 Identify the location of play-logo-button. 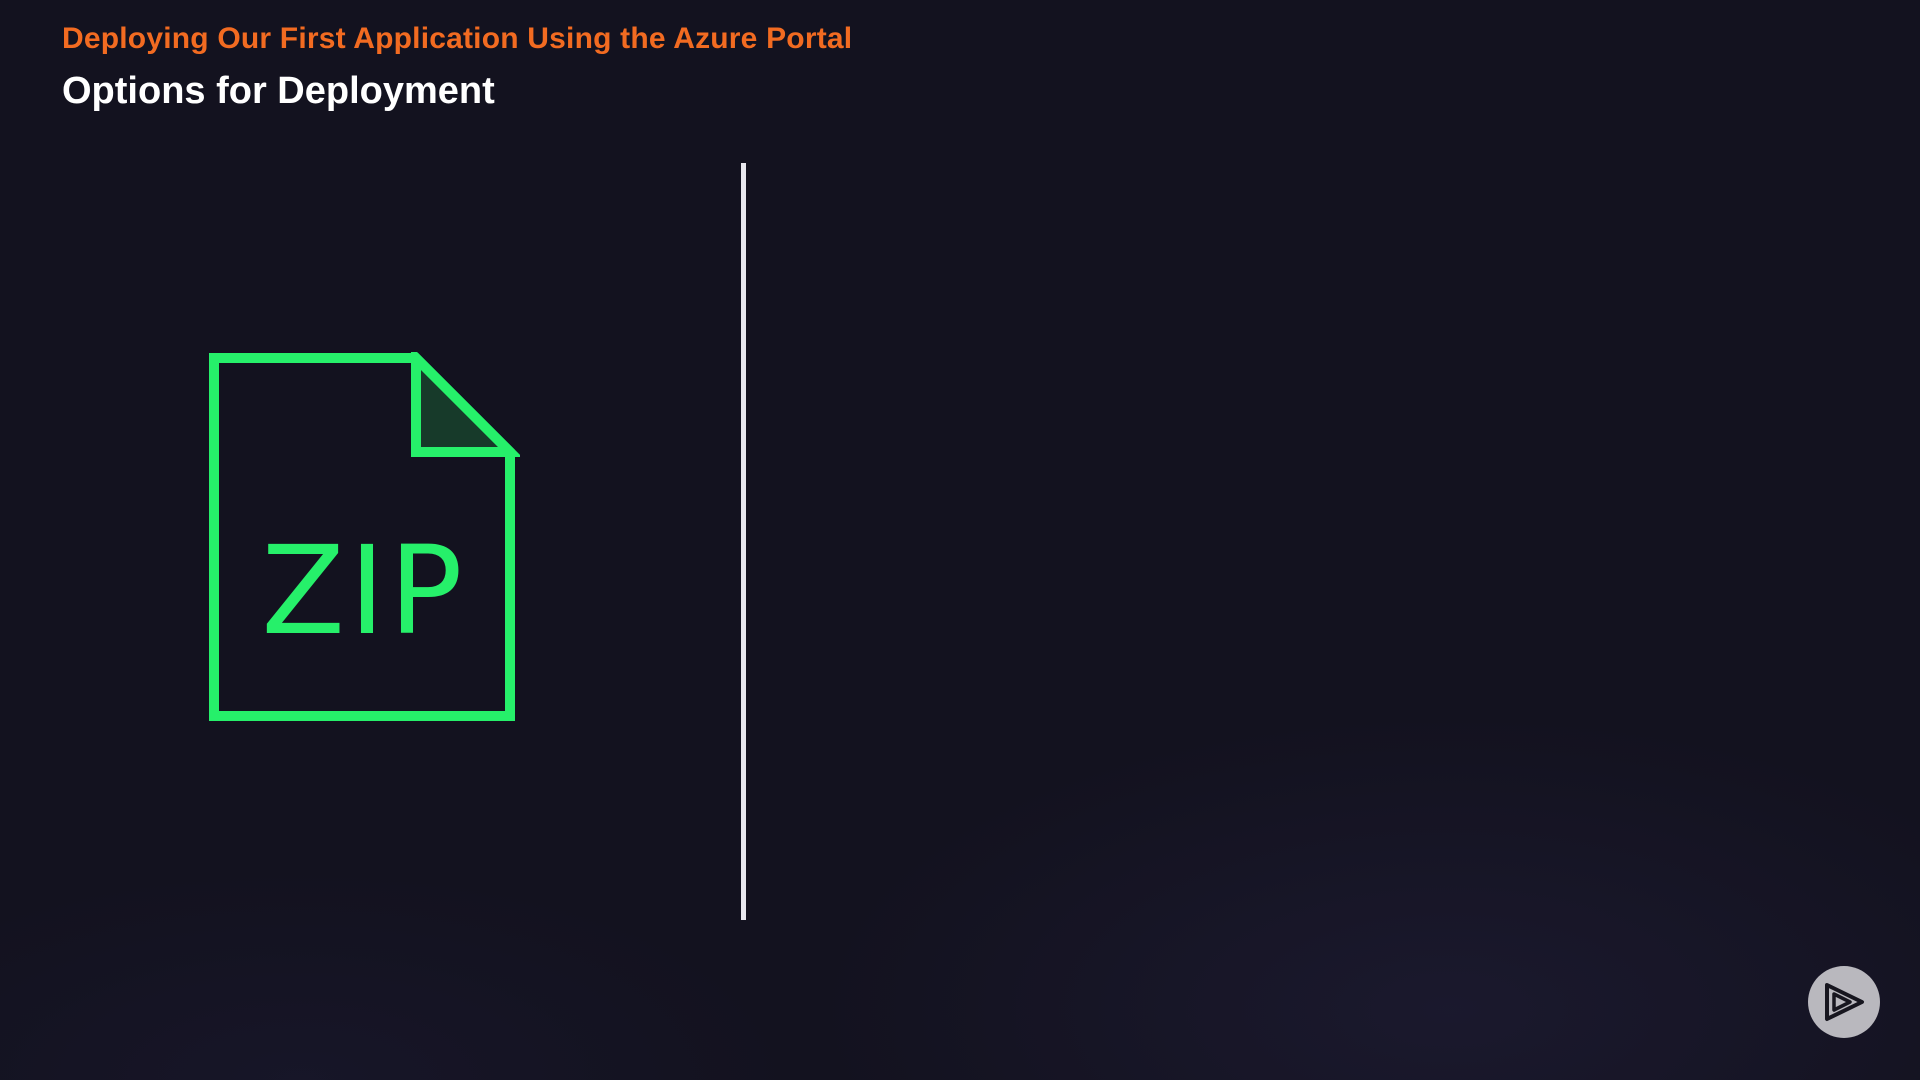
(1844, 1002).